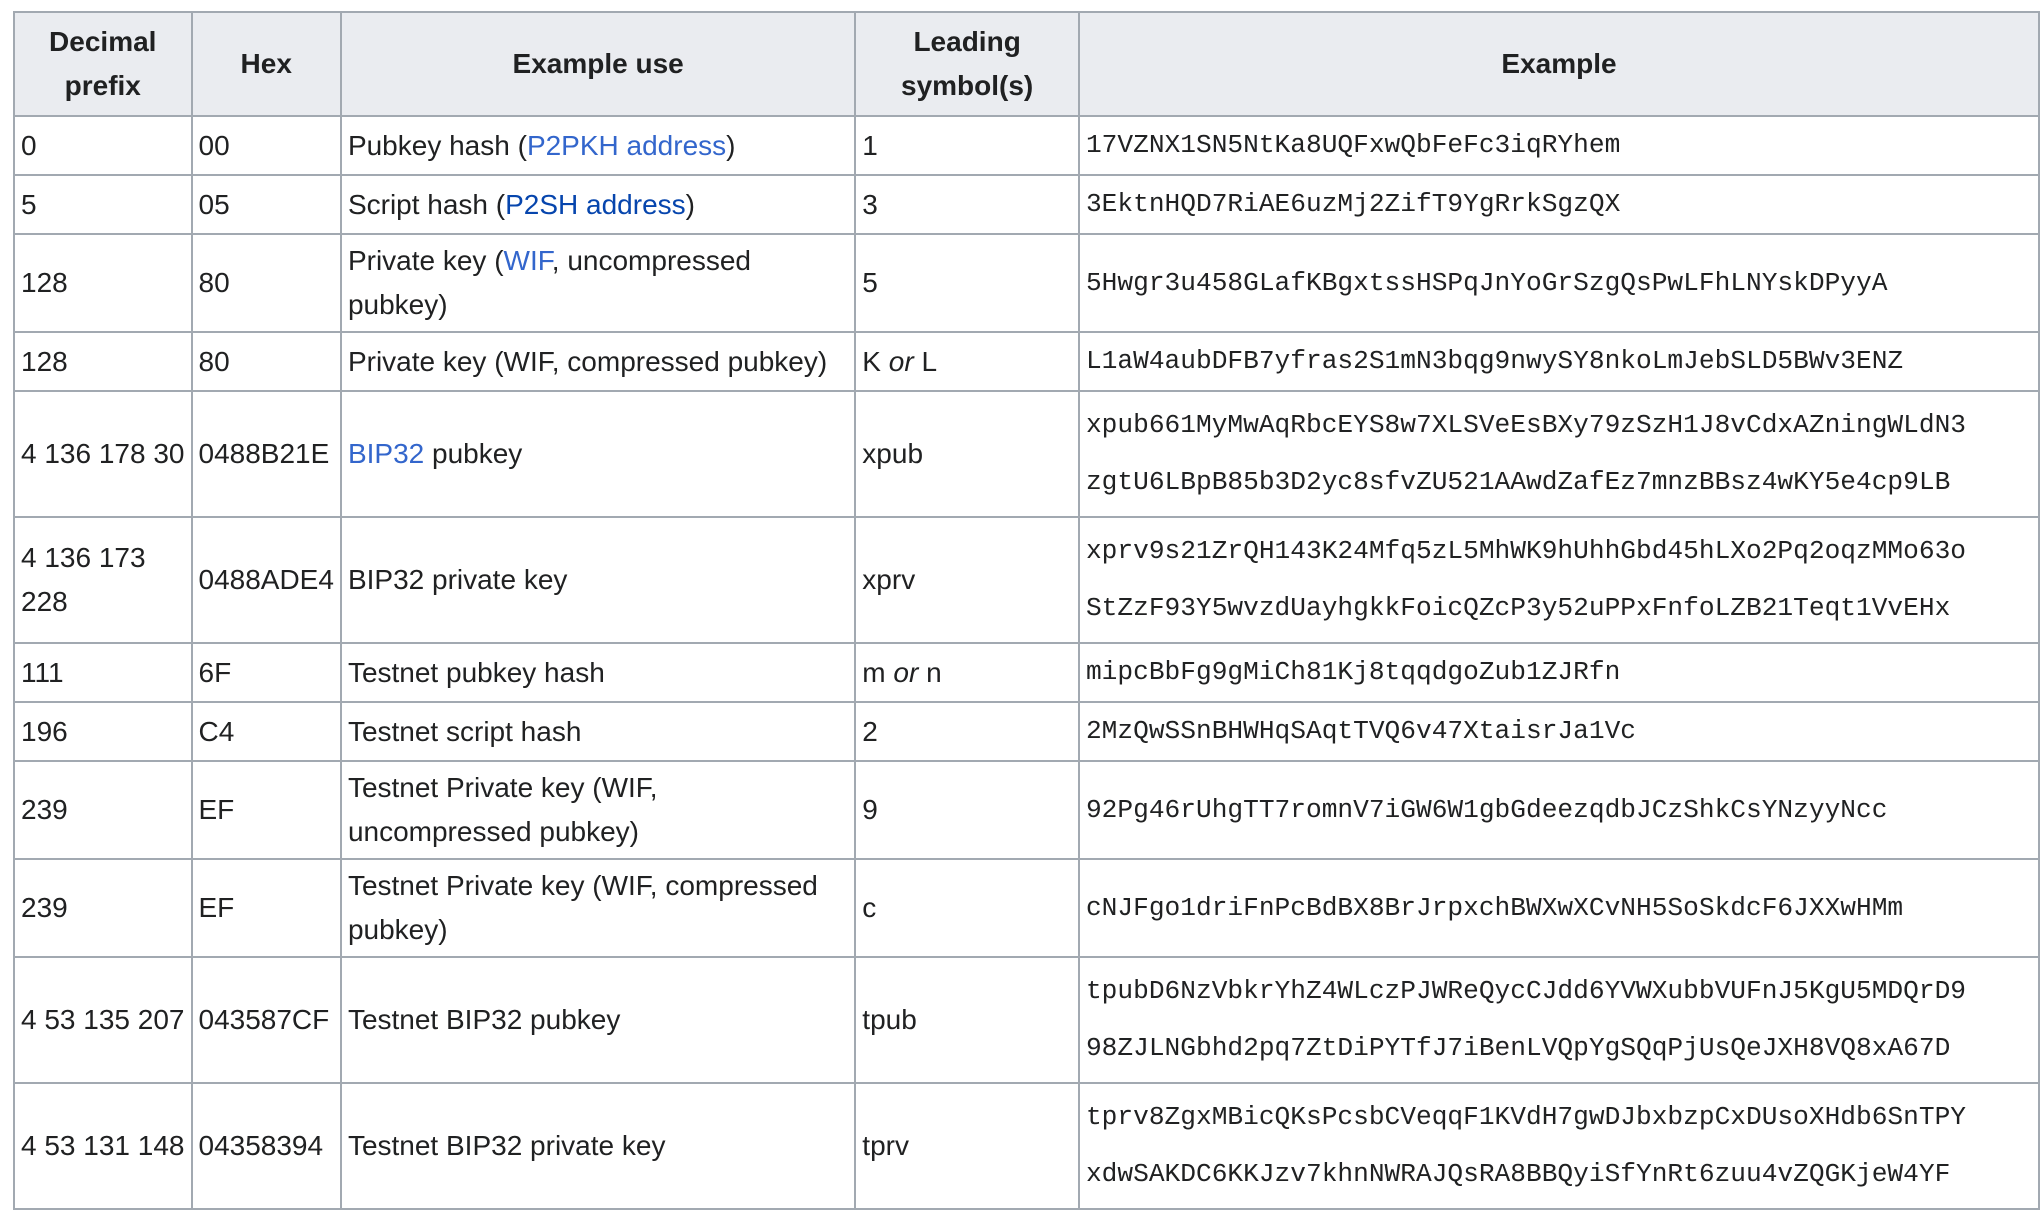 This screenshot has height=1210, width=2040. What do you see at coordinates (103, 580) in the screenshot?
I see `decimal-cell: 4 136 173 228` at bounding box center [103, 580].